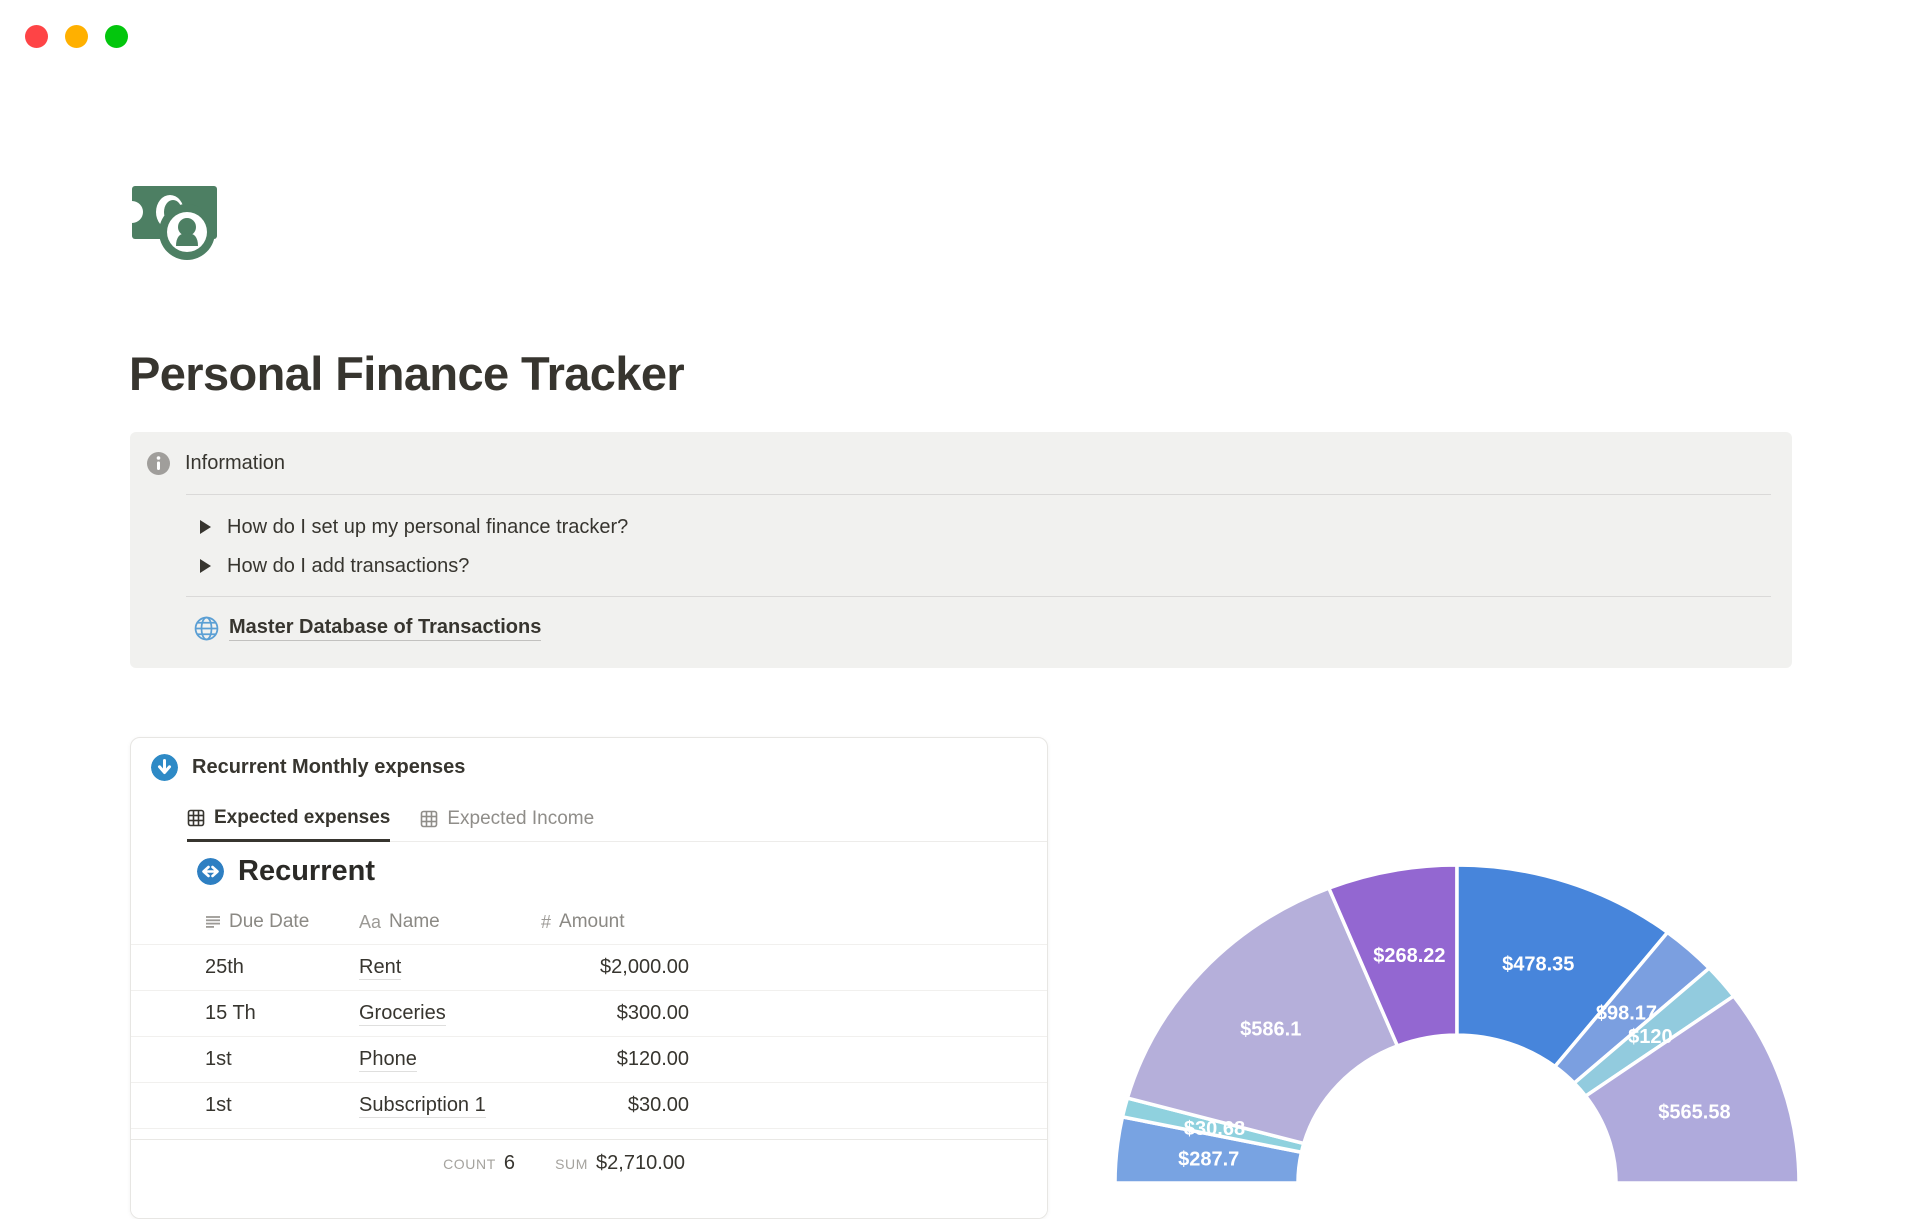  What do you see at coordinates (158, 463) in the screenshot?
I see `info-icon` at bounding box center [158, 463].